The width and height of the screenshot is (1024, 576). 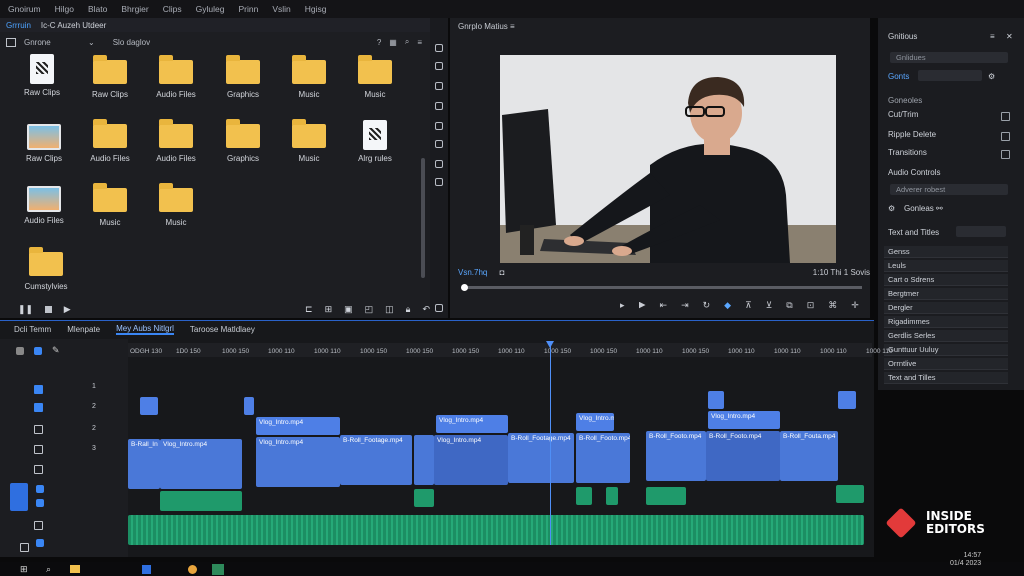 I want to click on list-view-icon: ▦, so click(x=393, y=42).